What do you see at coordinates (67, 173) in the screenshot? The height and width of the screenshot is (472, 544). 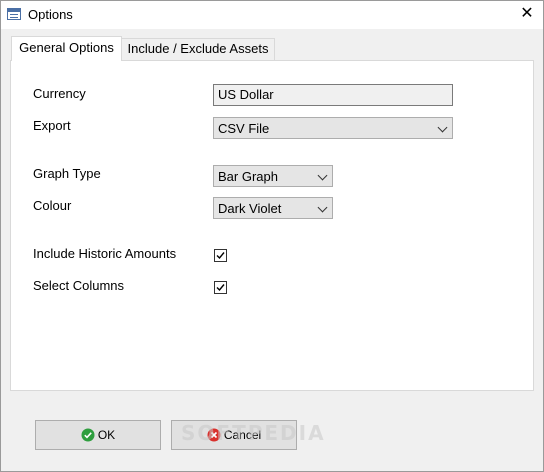 I see `graph-type-label: Graph Type` at bounding box center [67, 173].